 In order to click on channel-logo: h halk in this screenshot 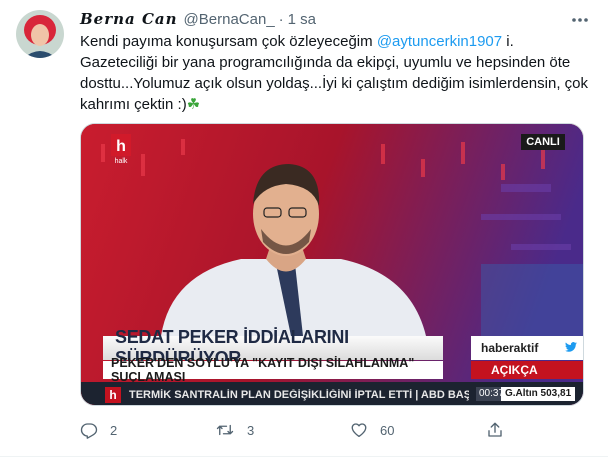, I will do `click(121, 149)`.